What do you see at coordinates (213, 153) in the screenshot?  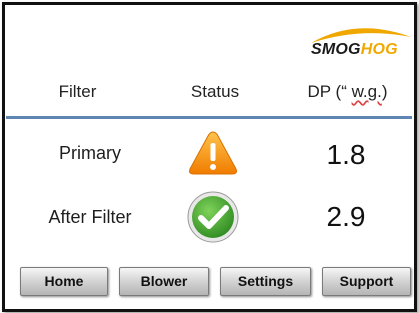 I see `warning-icon` at bounding box center [213, 153].